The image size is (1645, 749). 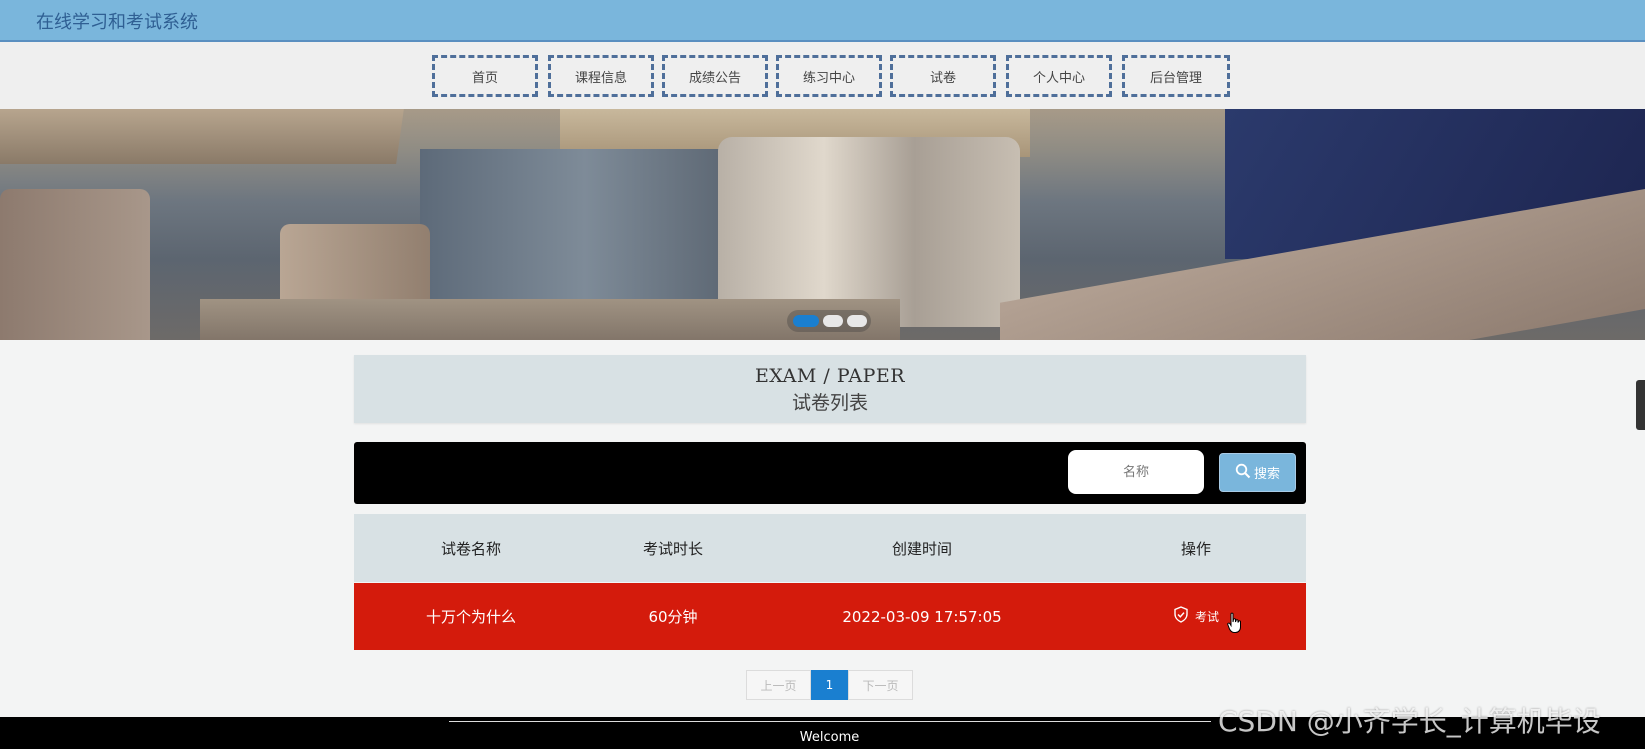 I want to click on take-exam-label: 考试, so click(x=1206, y=616).